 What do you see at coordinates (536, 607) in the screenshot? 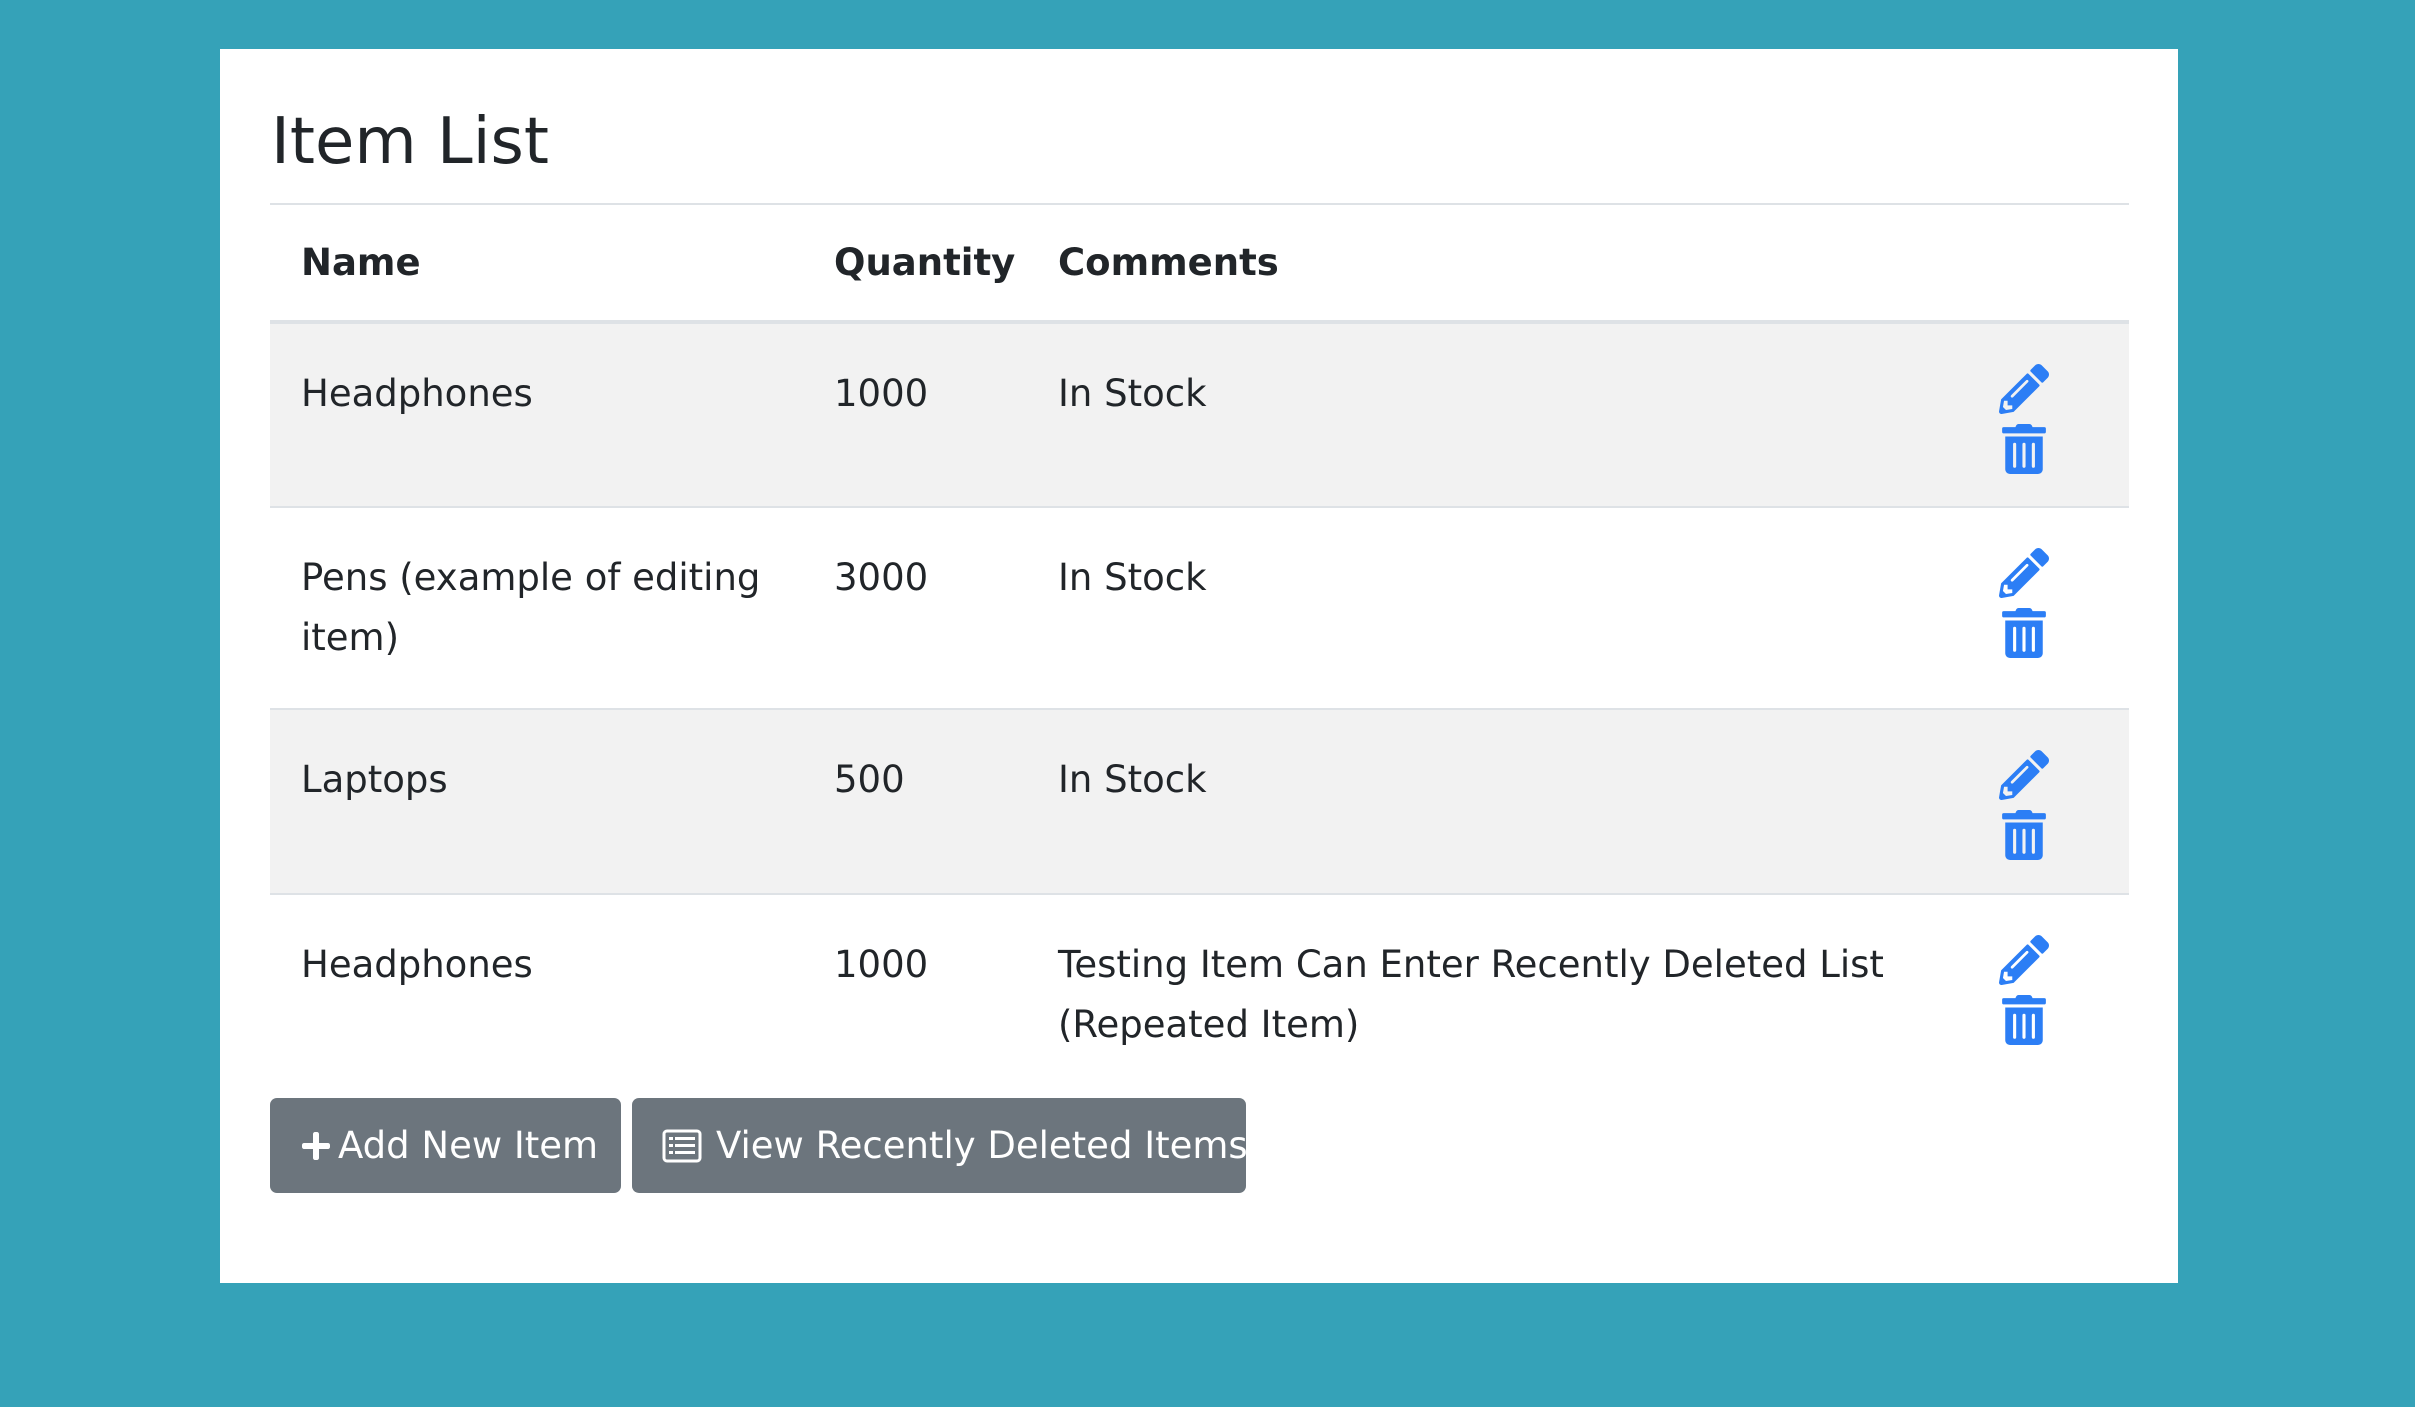
I see `cell-name: Pens (example of editing item)` at bounding box center [536, 607].